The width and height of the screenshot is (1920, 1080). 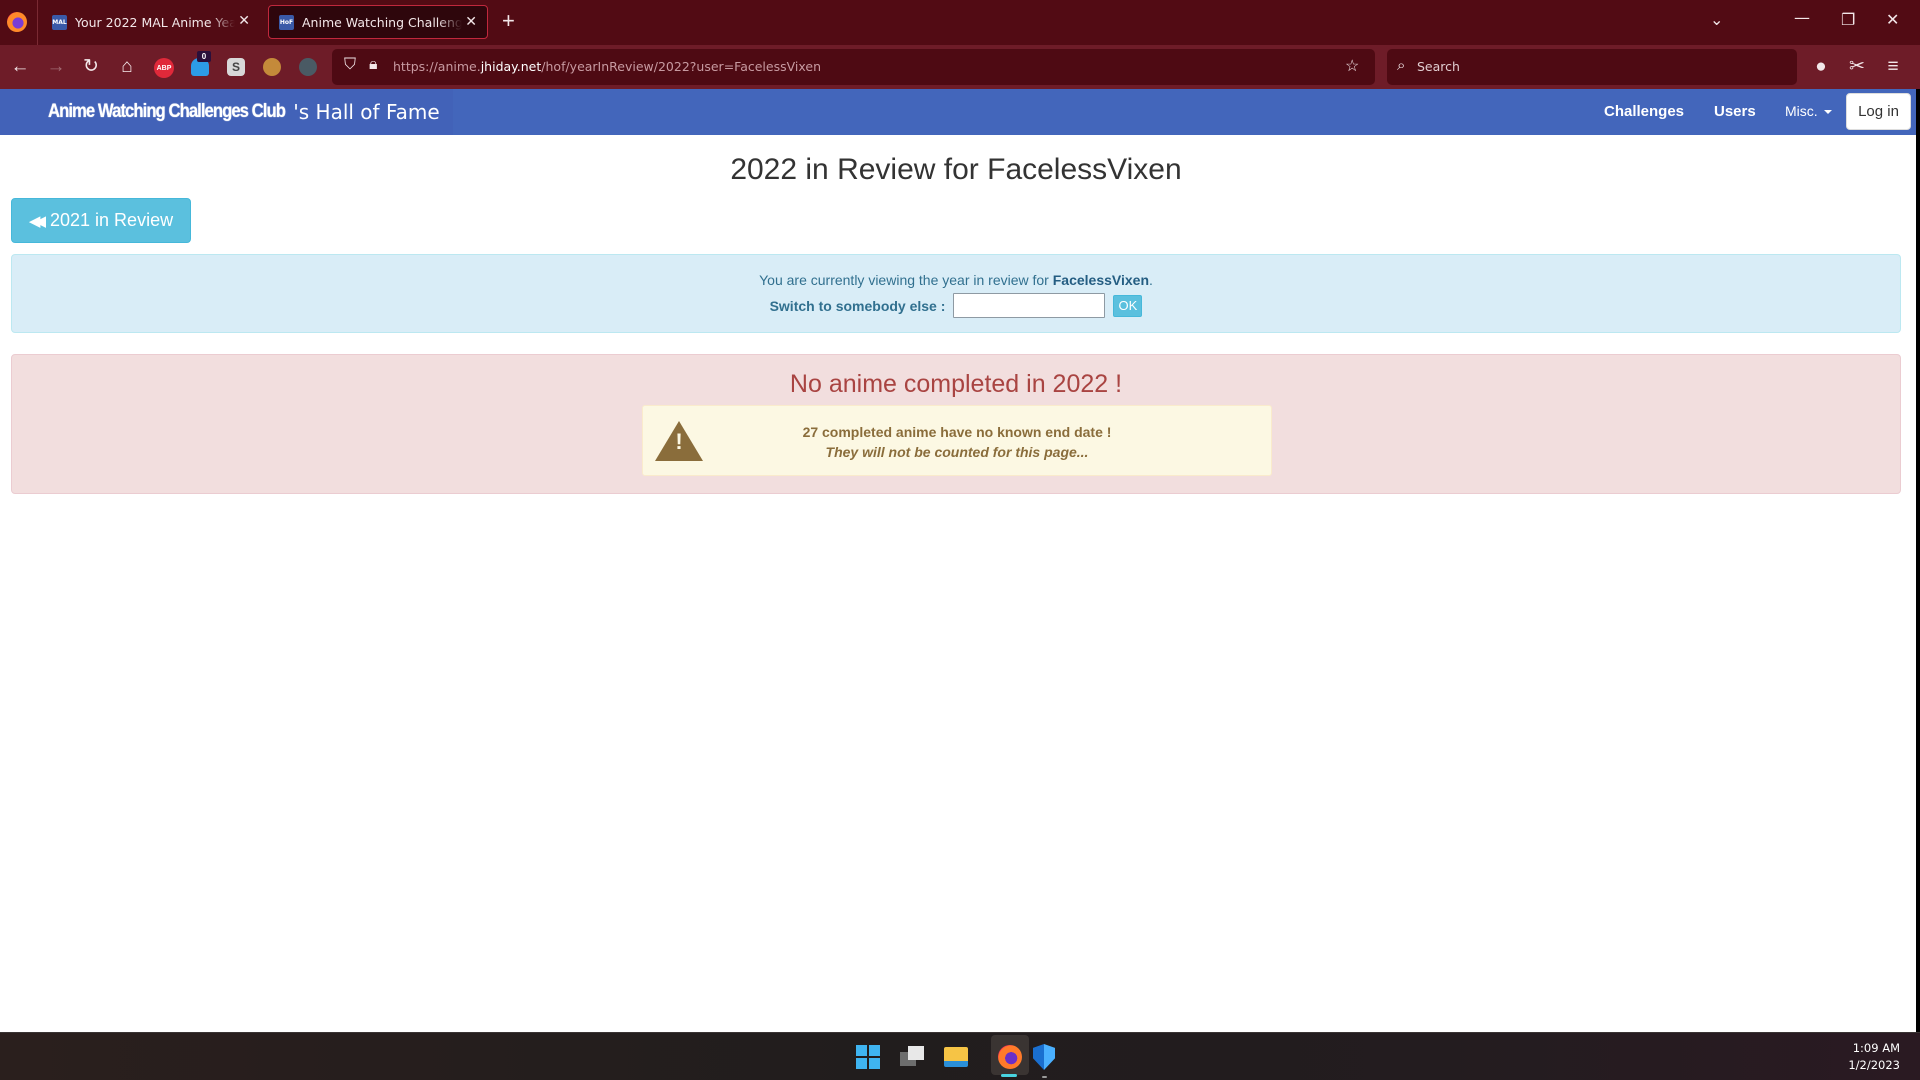 What do you see at coordinates (20, 67) in the screenshot?
I see `back-icon: ←` at bounding box center [20, 67].